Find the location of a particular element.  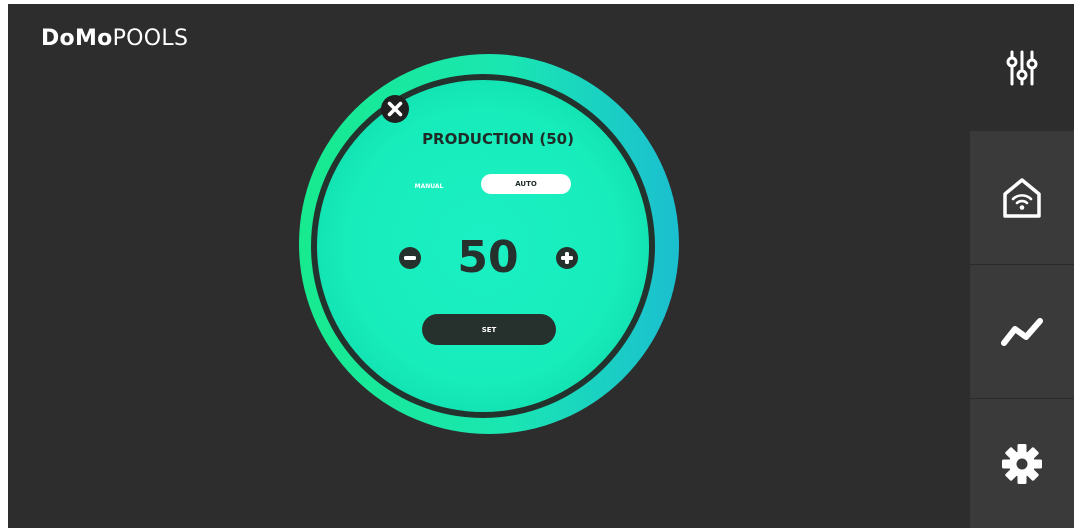

gear-icon is located at coordinates (1022, 463).